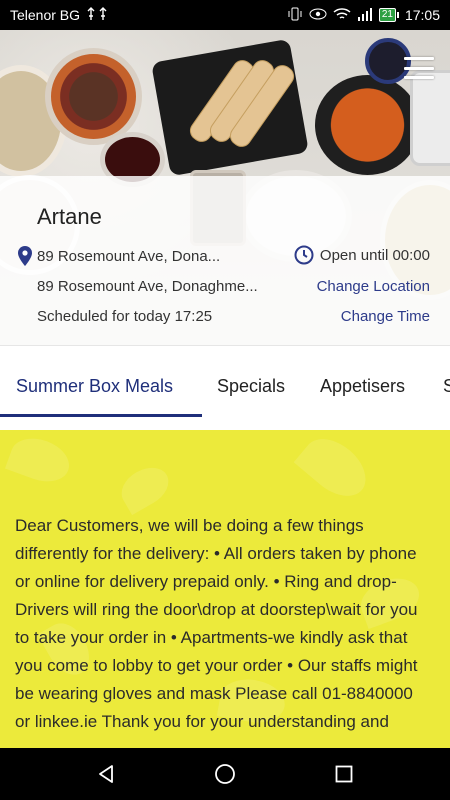  I want to click on back-icon, so click(106, 774).